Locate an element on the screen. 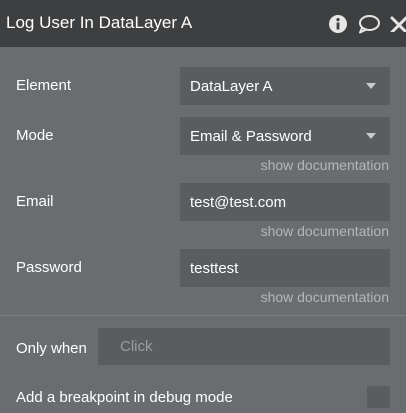 The image size is (406, 413). close-icon is located at coordinates (398, 24).